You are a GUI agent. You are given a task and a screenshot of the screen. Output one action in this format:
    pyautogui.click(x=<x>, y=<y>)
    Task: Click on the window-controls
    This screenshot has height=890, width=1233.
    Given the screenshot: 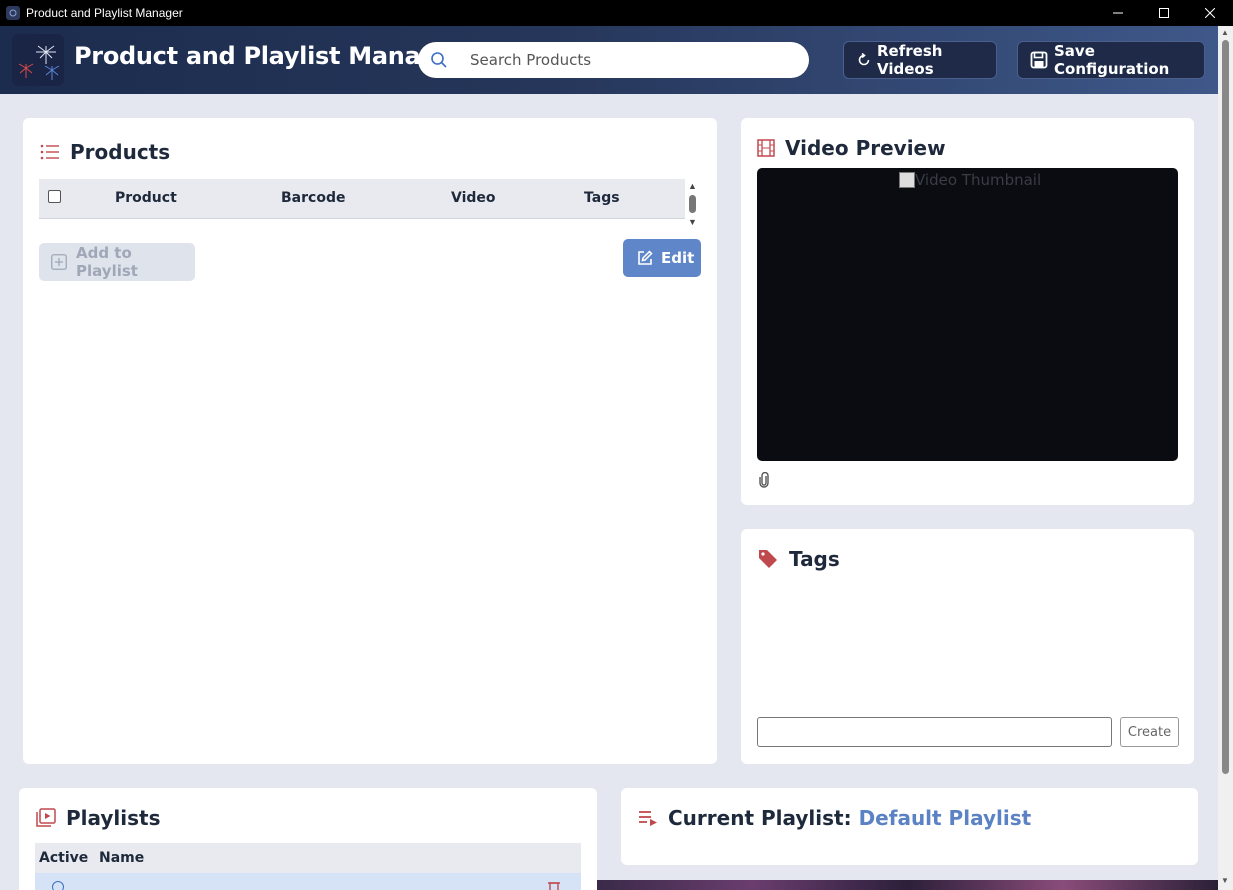 What is the action you would take?
    pyautogui.click(x=1164, y=13)
    